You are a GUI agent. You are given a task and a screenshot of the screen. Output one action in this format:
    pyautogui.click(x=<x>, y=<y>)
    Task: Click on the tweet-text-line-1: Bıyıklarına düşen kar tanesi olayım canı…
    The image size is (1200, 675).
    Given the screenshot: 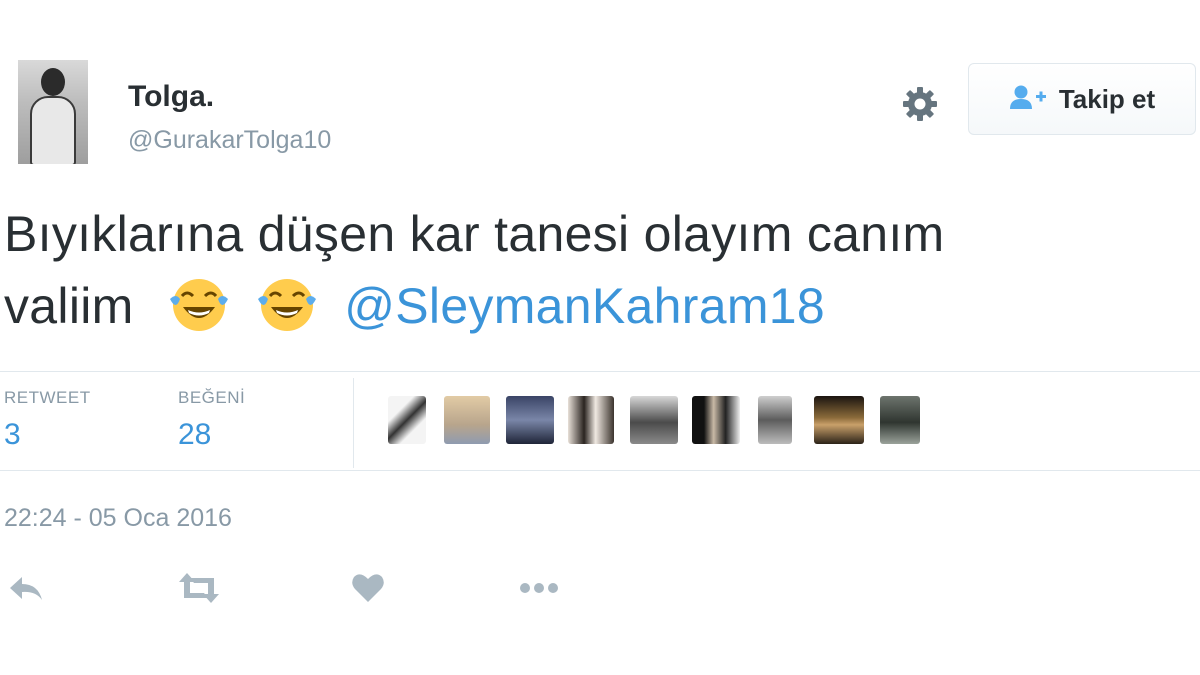 What is the action you would take?
    pyautogui.click(x=474, y=234)
    